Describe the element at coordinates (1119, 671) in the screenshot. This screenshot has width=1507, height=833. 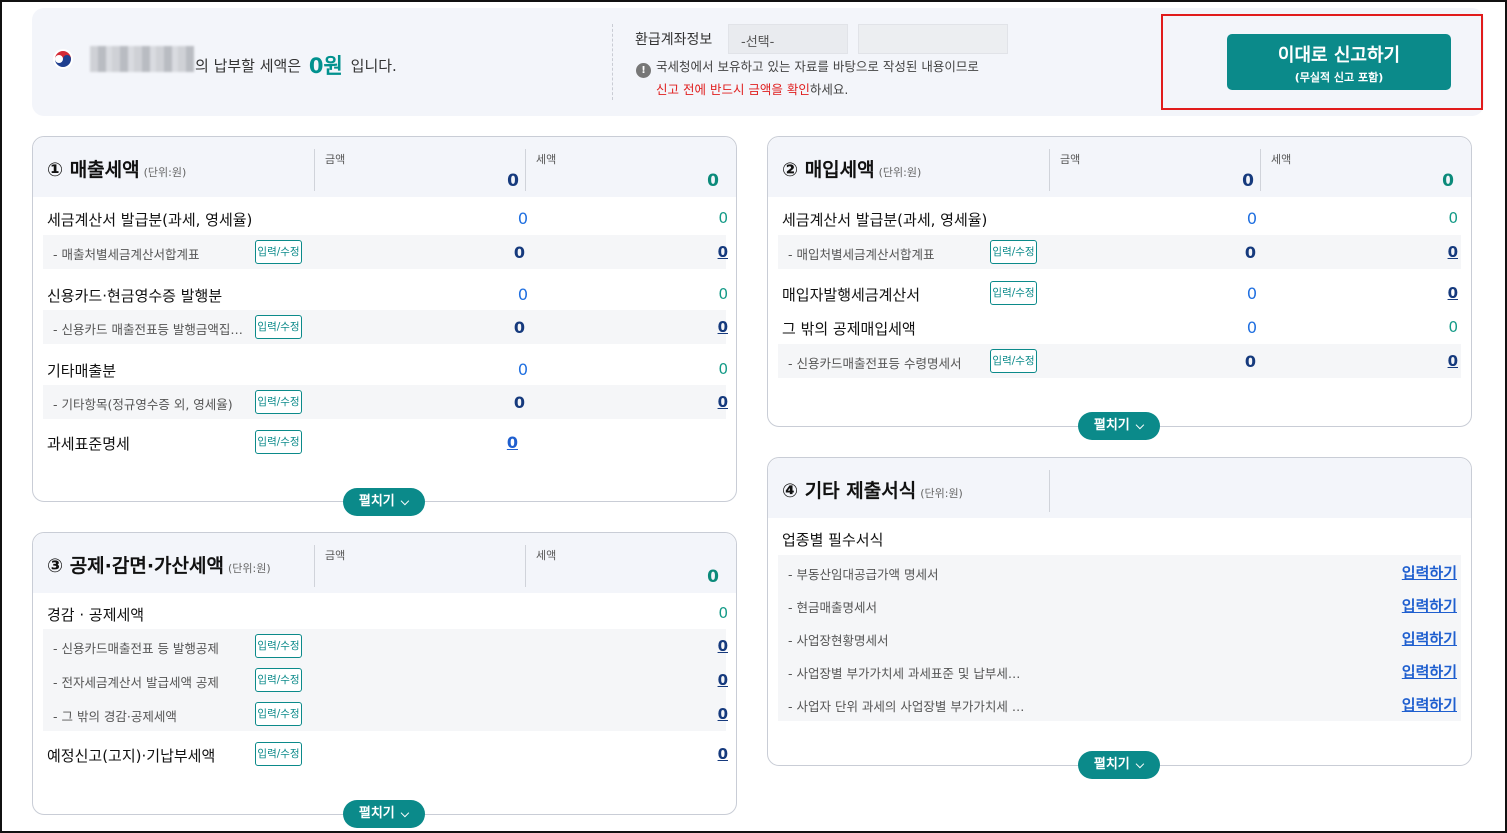
I see `list-item: - 사업장별 부가가치세 과세표준 및 납부세… 입력하기` at that location.